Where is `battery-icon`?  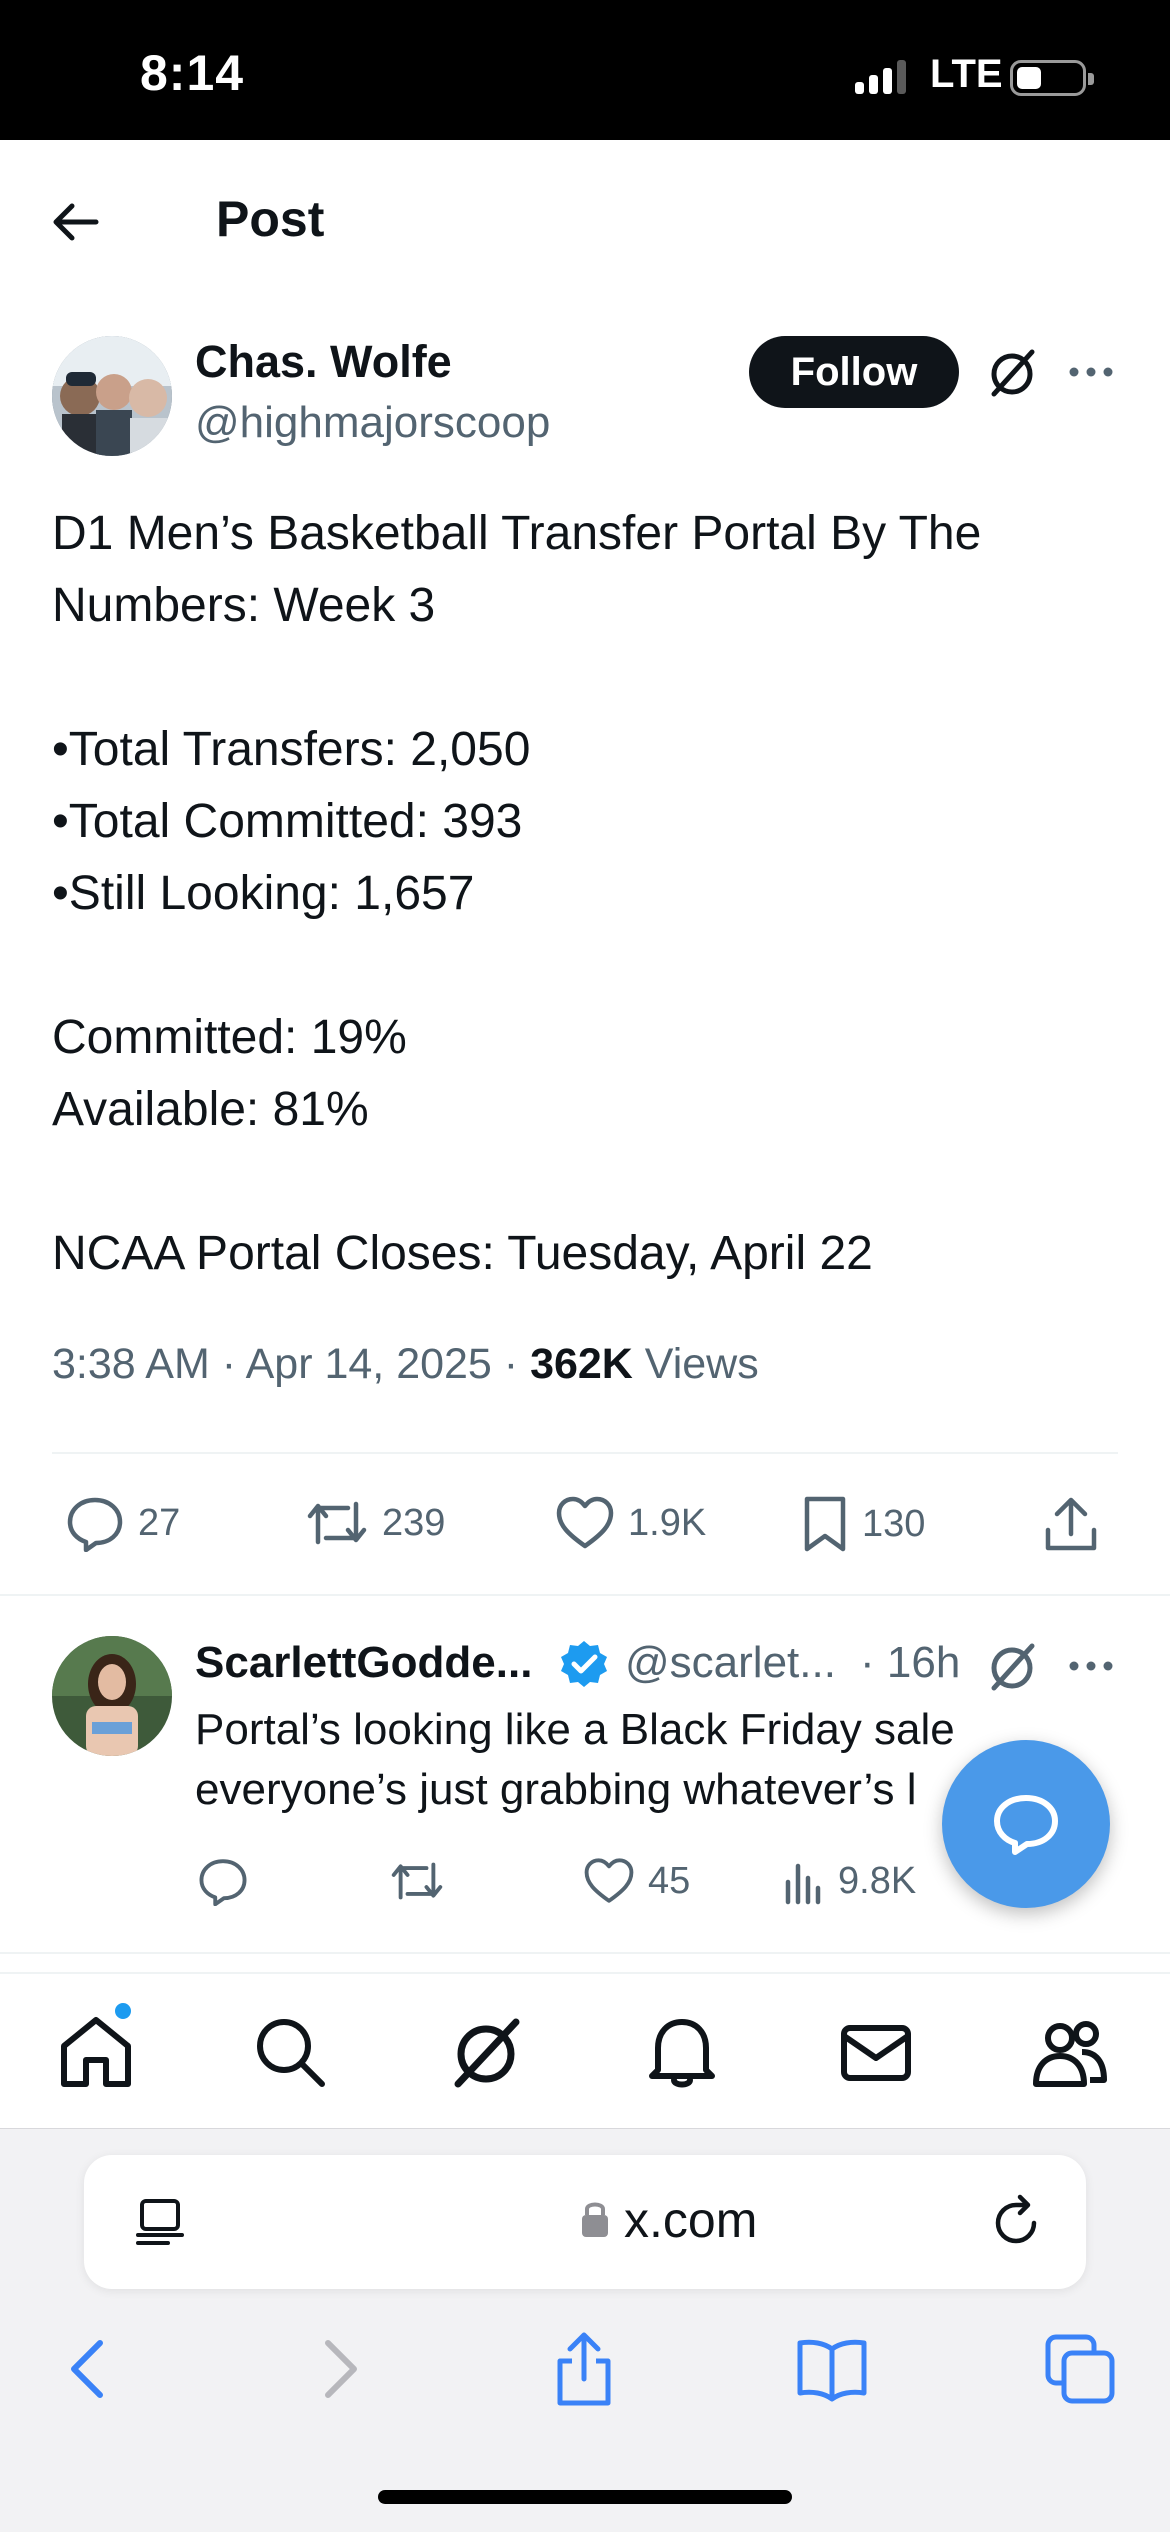
battery-icon is located at coordinates (1052, 78).